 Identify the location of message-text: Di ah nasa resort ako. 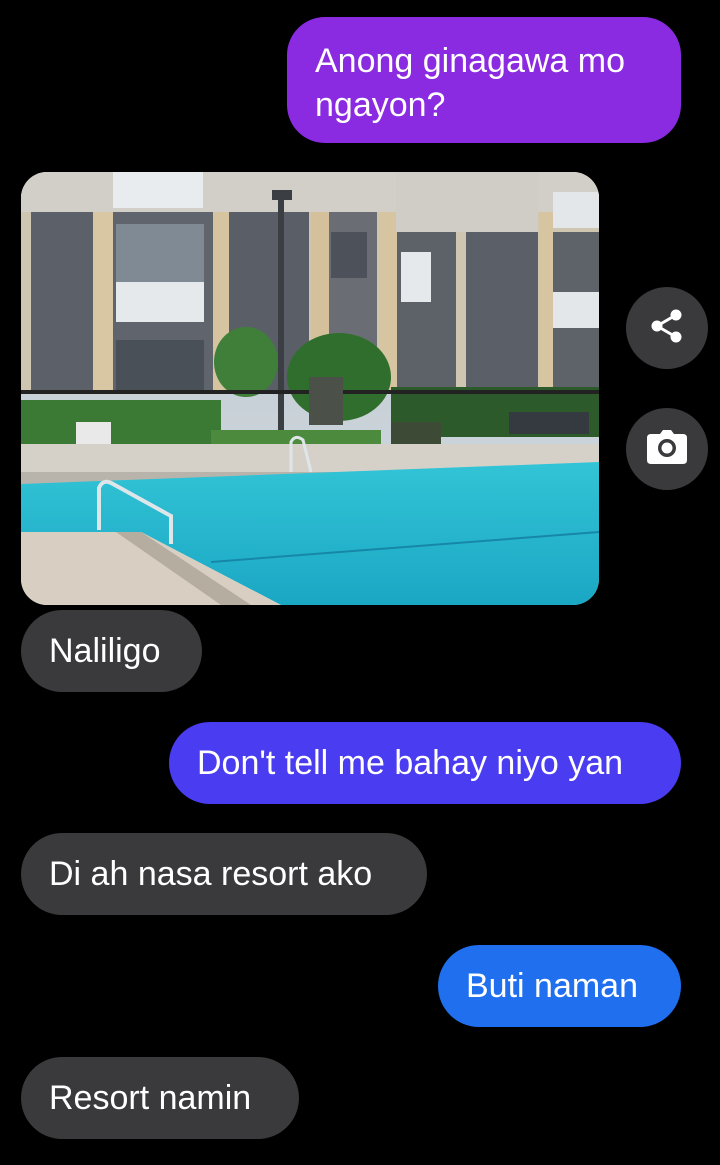
(211, 874).